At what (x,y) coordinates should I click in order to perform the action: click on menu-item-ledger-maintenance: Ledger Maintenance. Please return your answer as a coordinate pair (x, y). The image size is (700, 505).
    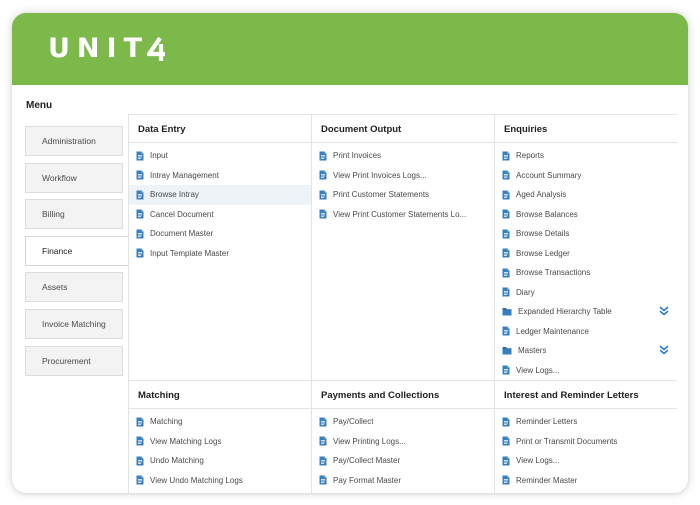
    Looking at the image, I should click on (586, 332).